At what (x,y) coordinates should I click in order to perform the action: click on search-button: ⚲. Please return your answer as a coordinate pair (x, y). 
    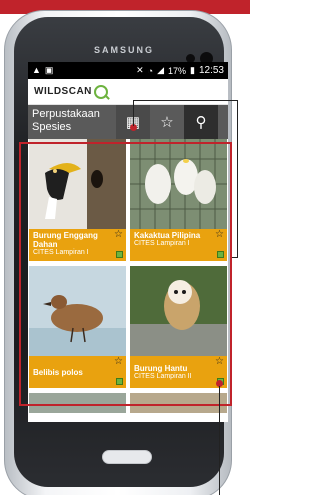
    Looking at the image, I should click on (201, 122).